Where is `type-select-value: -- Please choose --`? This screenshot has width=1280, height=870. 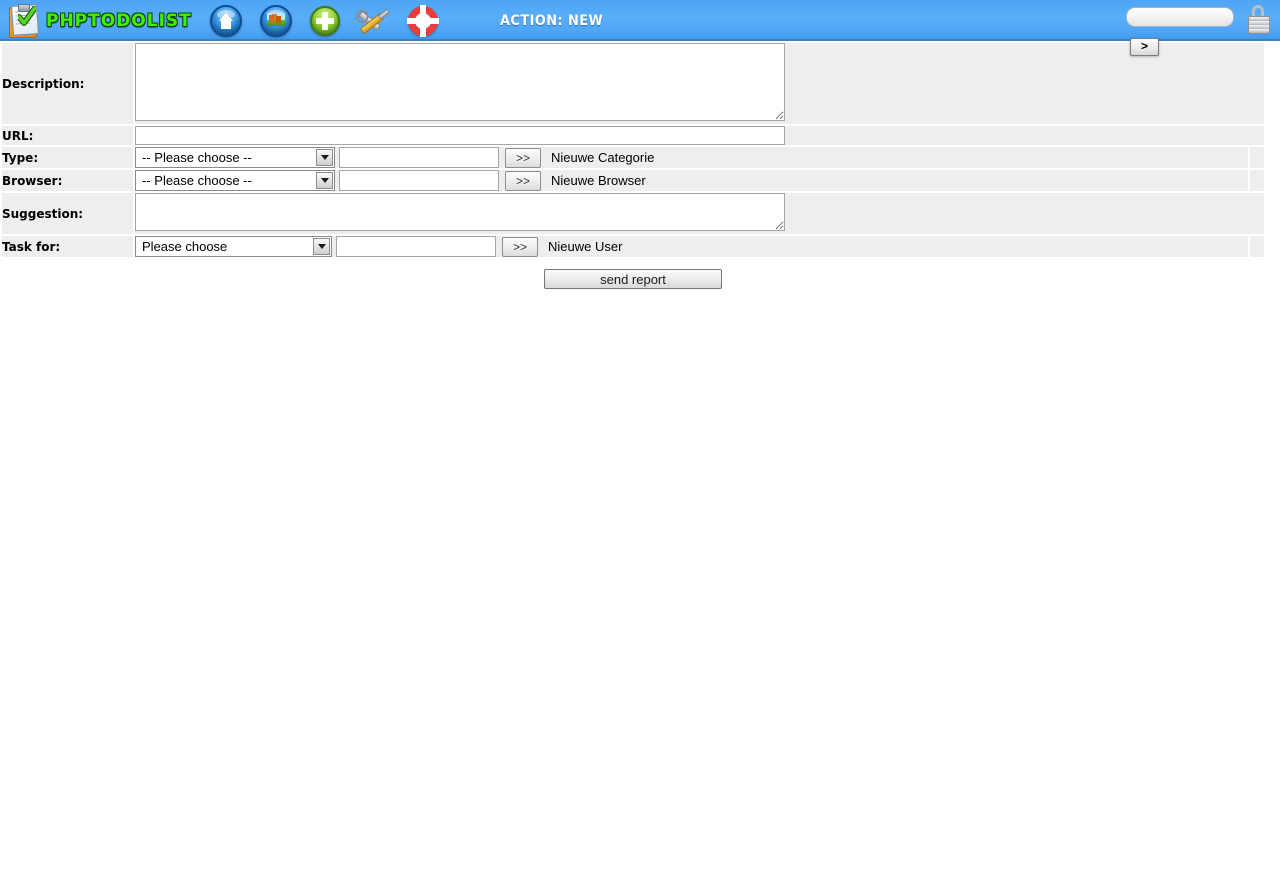 type-select-value: -- Please choose -- is located at coordinates (197, 157).